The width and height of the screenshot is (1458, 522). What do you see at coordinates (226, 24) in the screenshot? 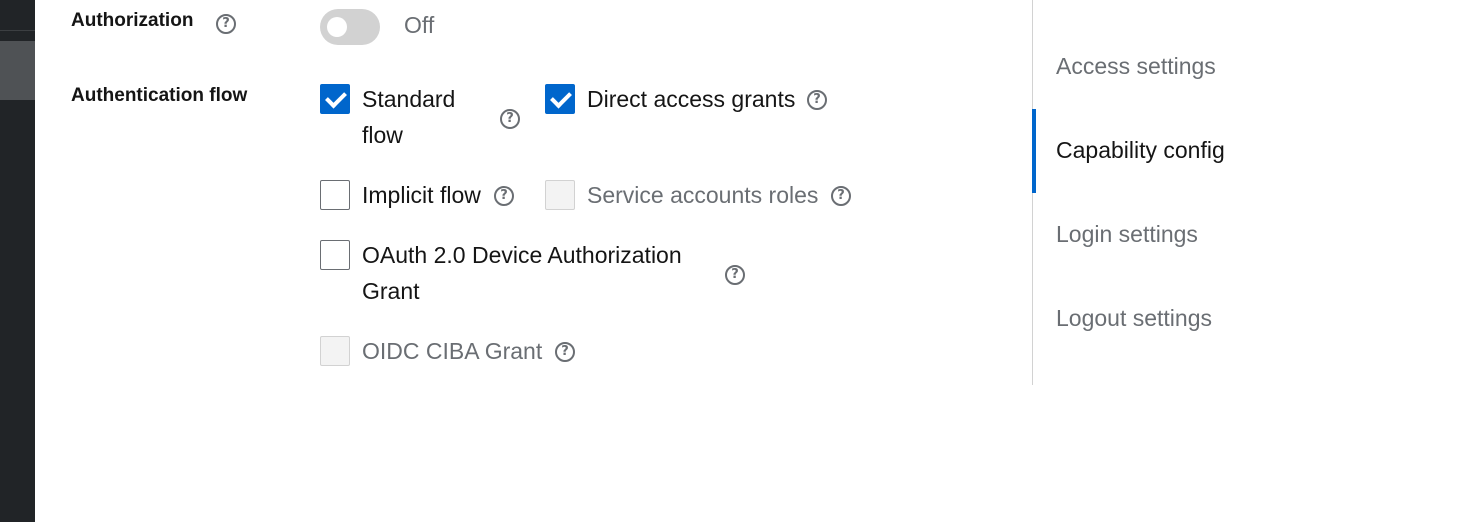
I see `authorization-help-icon: ?` at bounding box center [226, 24].